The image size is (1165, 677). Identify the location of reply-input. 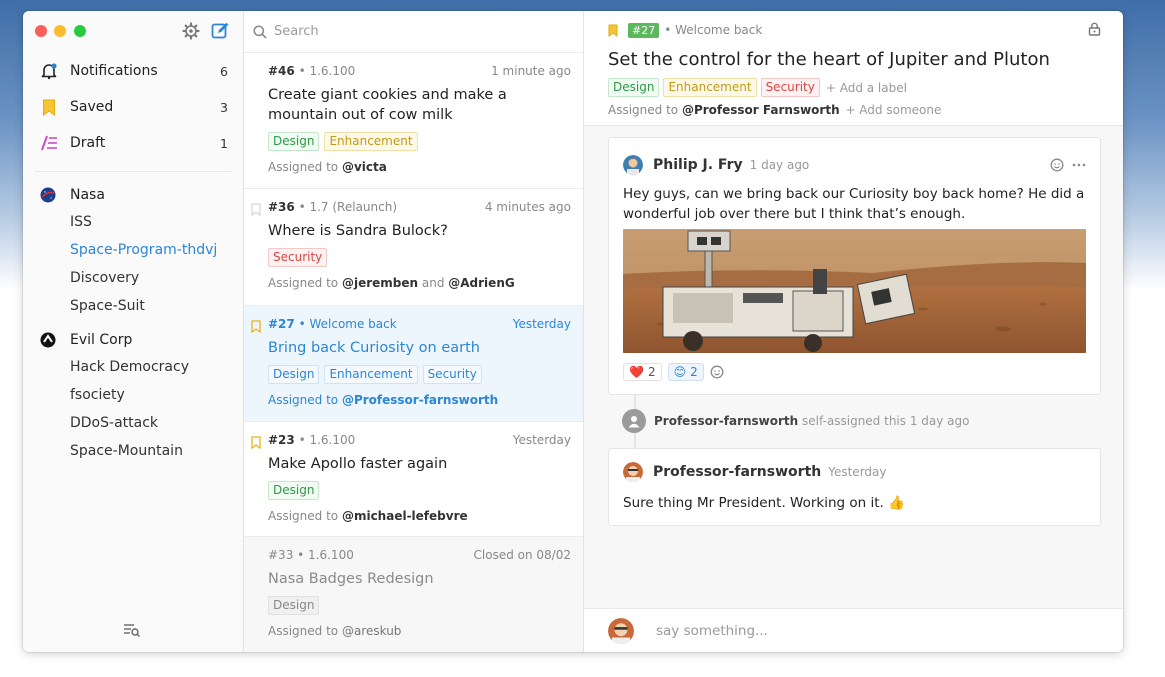
(806, 630).